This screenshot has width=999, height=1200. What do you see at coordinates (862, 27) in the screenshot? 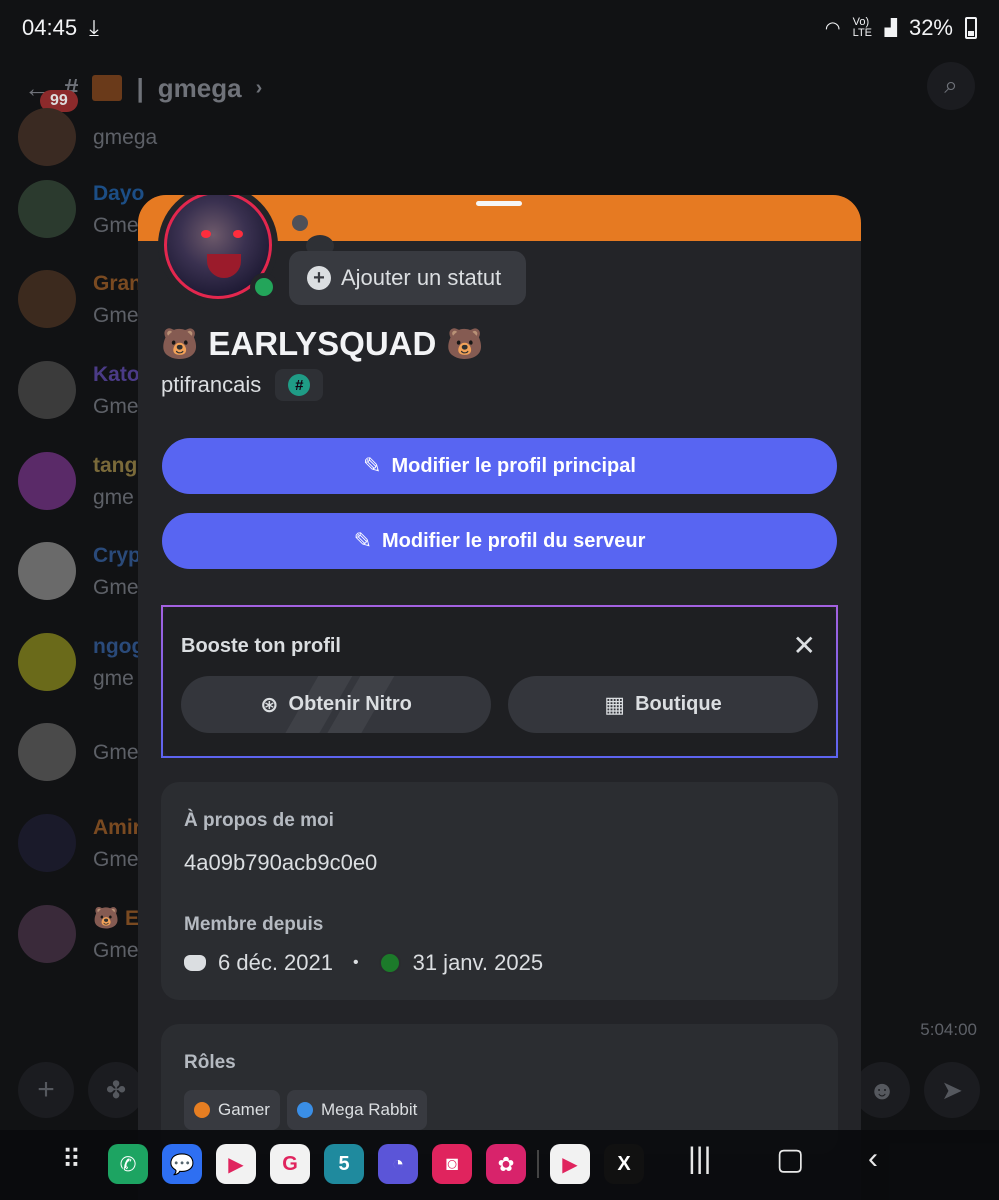
I see `network-label: Vo) LTE` at bounding box center [862, 27].